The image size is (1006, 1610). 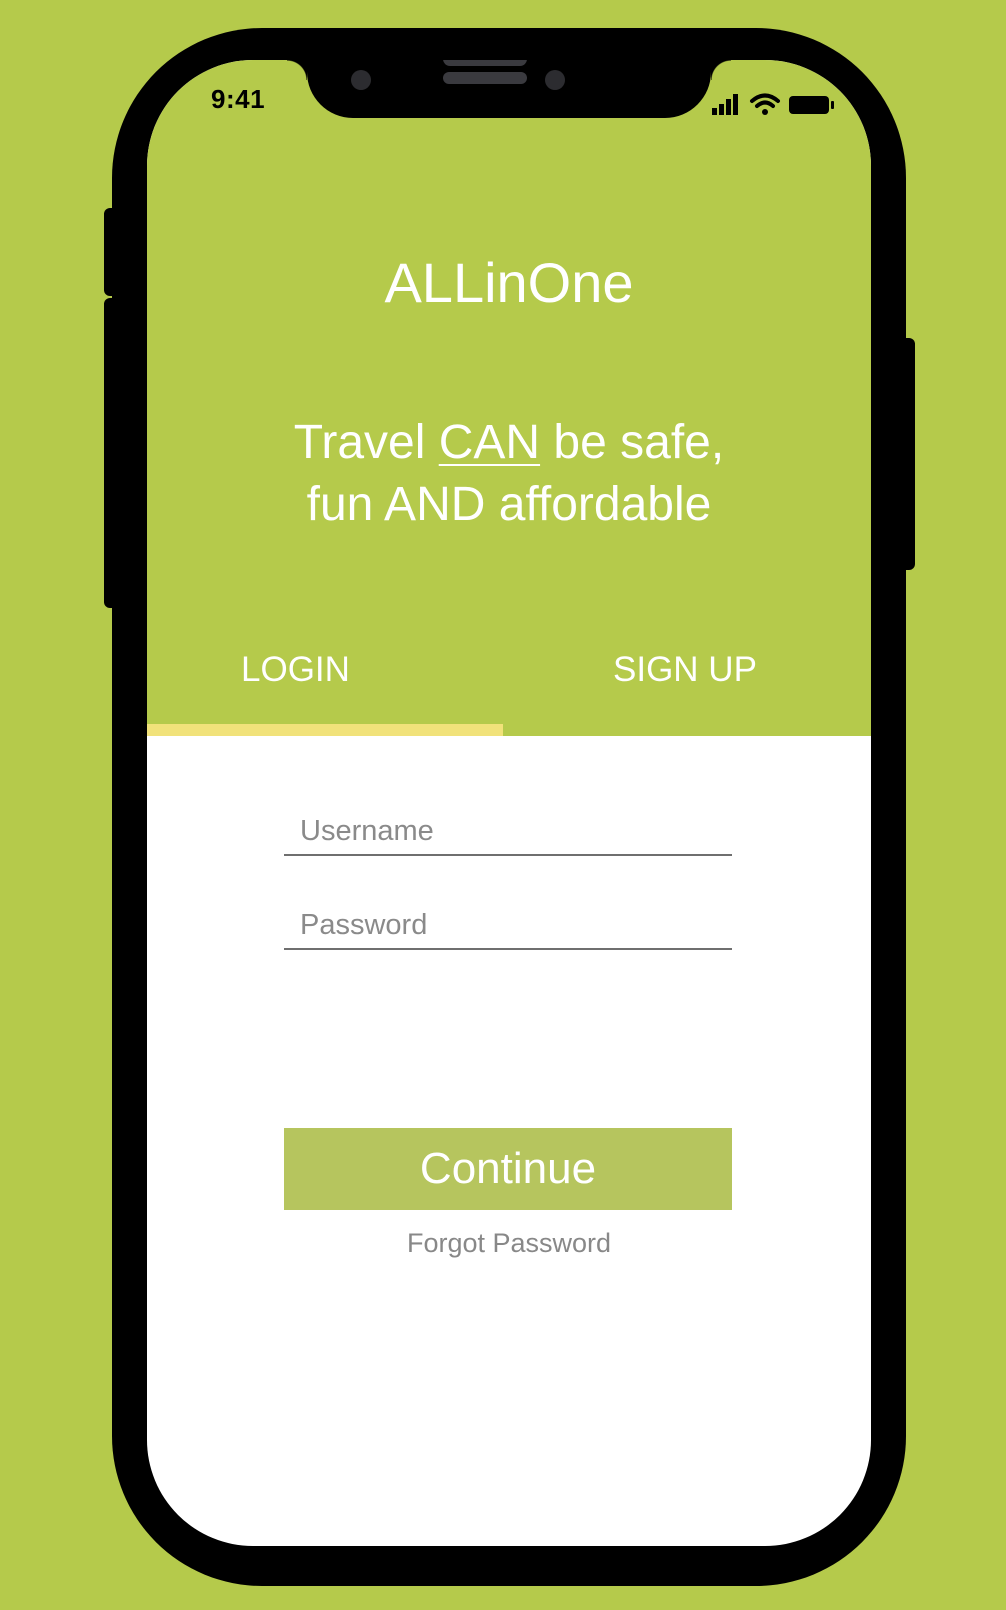 What do you see at coordinates (725, 104) in the screenshot?
I see `signal-icon` at bounding box center [725, 104].